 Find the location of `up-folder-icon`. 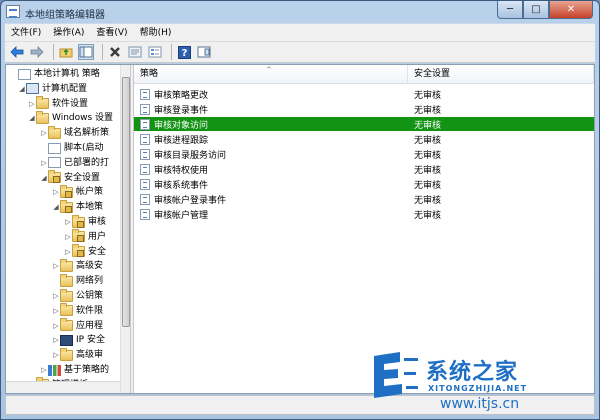

up-folder-icon is located at coordinates (66, 52).